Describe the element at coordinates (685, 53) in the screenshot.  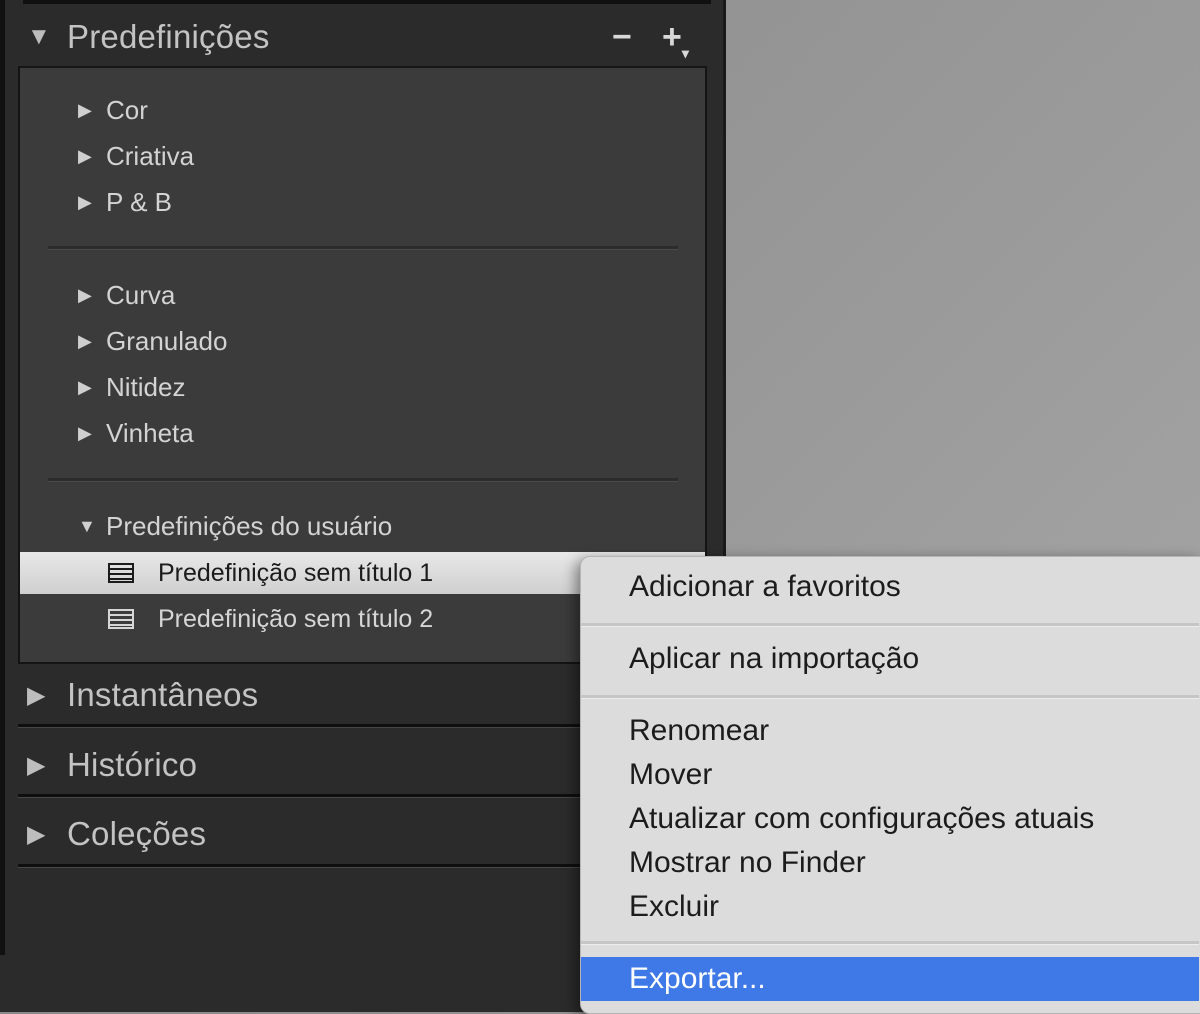
I see `chevron-down-icon: ▾` at that location.